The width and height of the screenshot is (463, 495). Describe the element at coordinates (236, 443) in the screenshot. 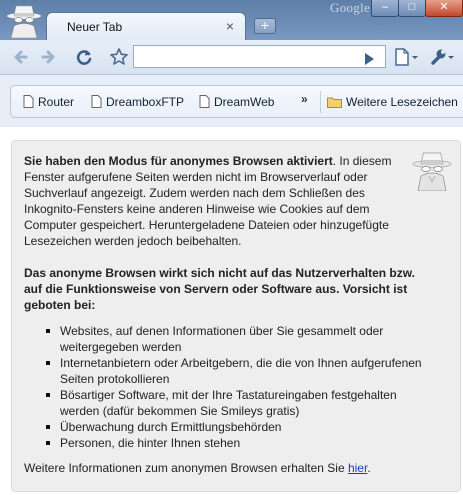

I see `list-item: Personen, die hinter Ihnen stehen` at that location.